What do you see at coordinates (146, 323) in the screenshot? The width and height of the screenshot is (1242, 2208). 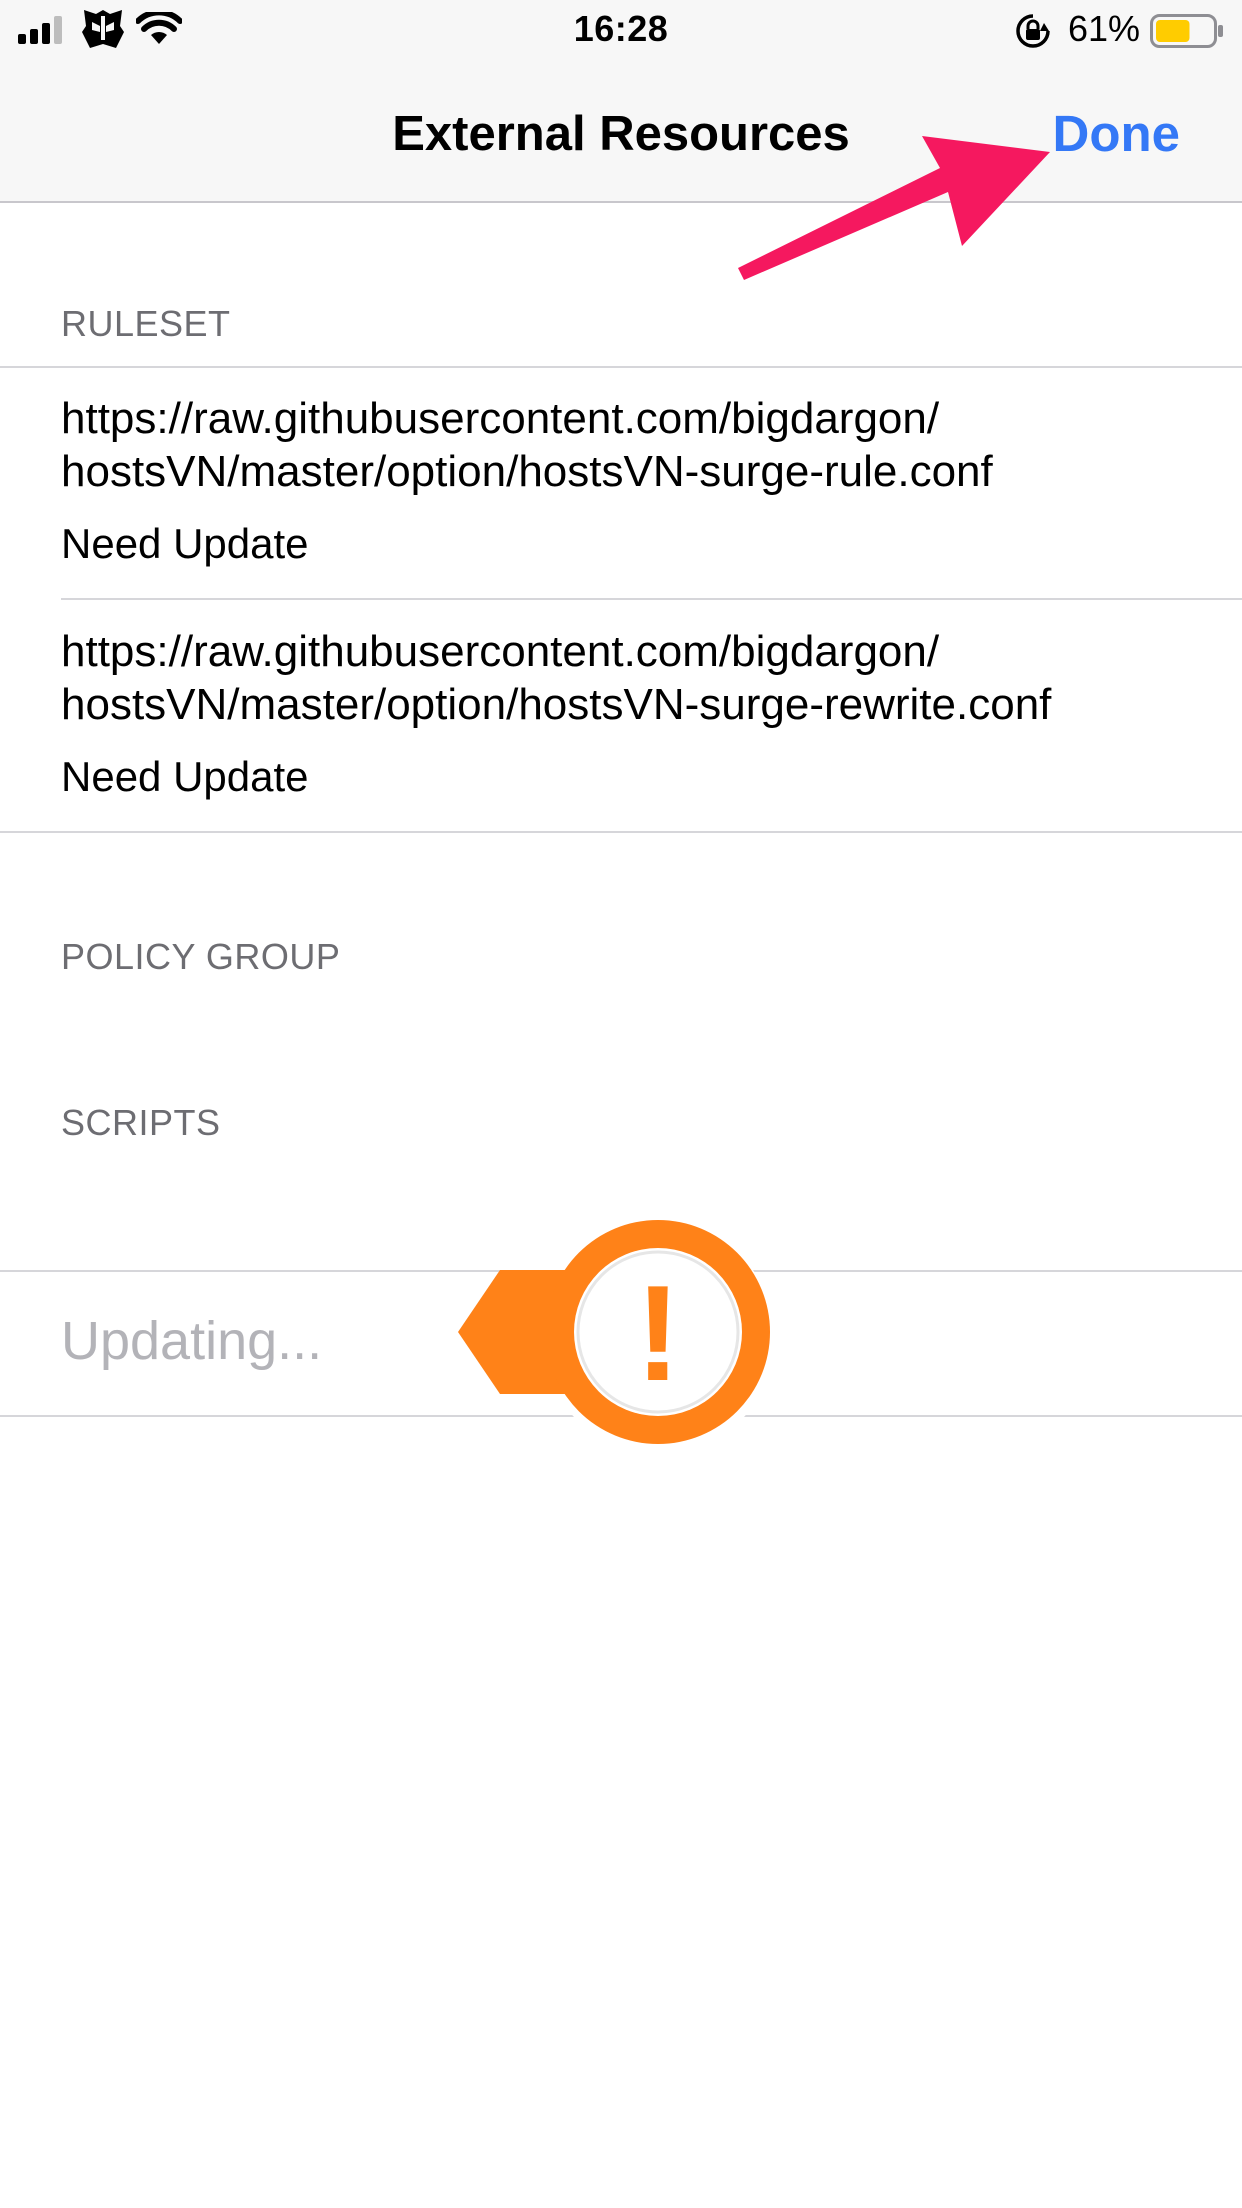 I see `ruleset-header: RULESET` at bounding box center [146, 323].